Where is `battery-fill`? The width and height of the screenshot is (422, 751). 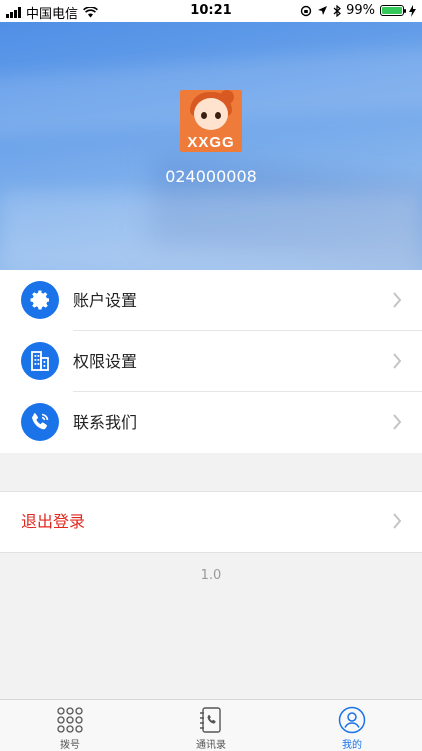
battery-fill is located at coordinates (392, 10).